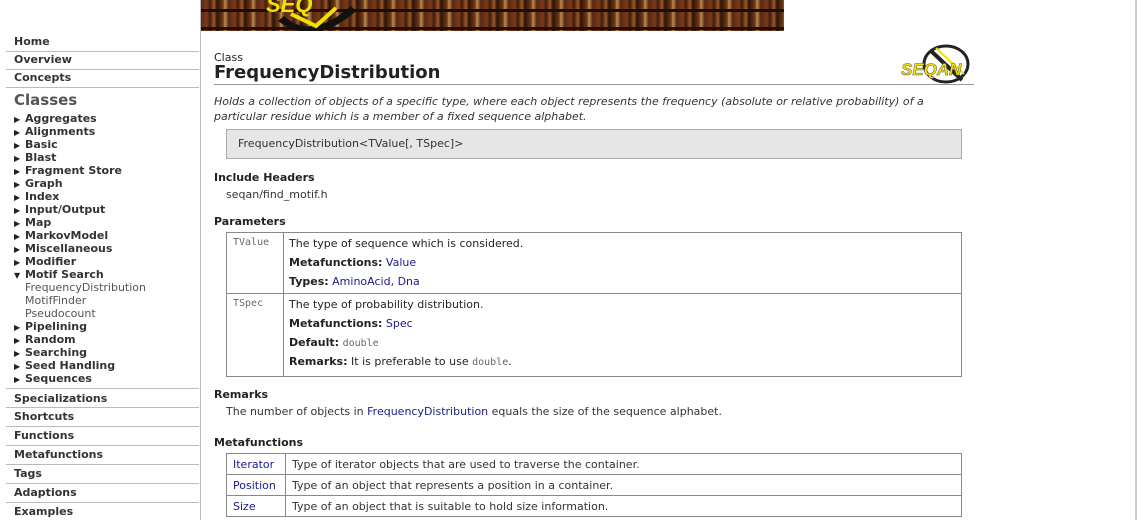 Image resolution: width=1137 pixels, height=520 pixels. Describe the element at coordinates (38, 183) in the screenshot. I see `category-graph: ▶ Graph` at that location.